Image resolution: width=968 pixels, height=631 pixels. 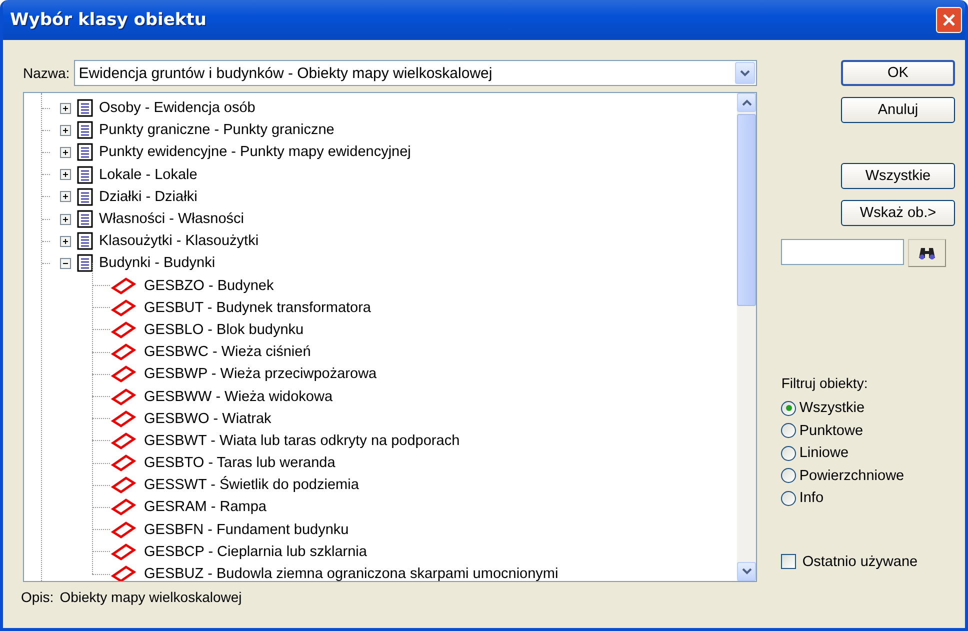 I want to click on scroll-thumb, so click(x=746, y=210).